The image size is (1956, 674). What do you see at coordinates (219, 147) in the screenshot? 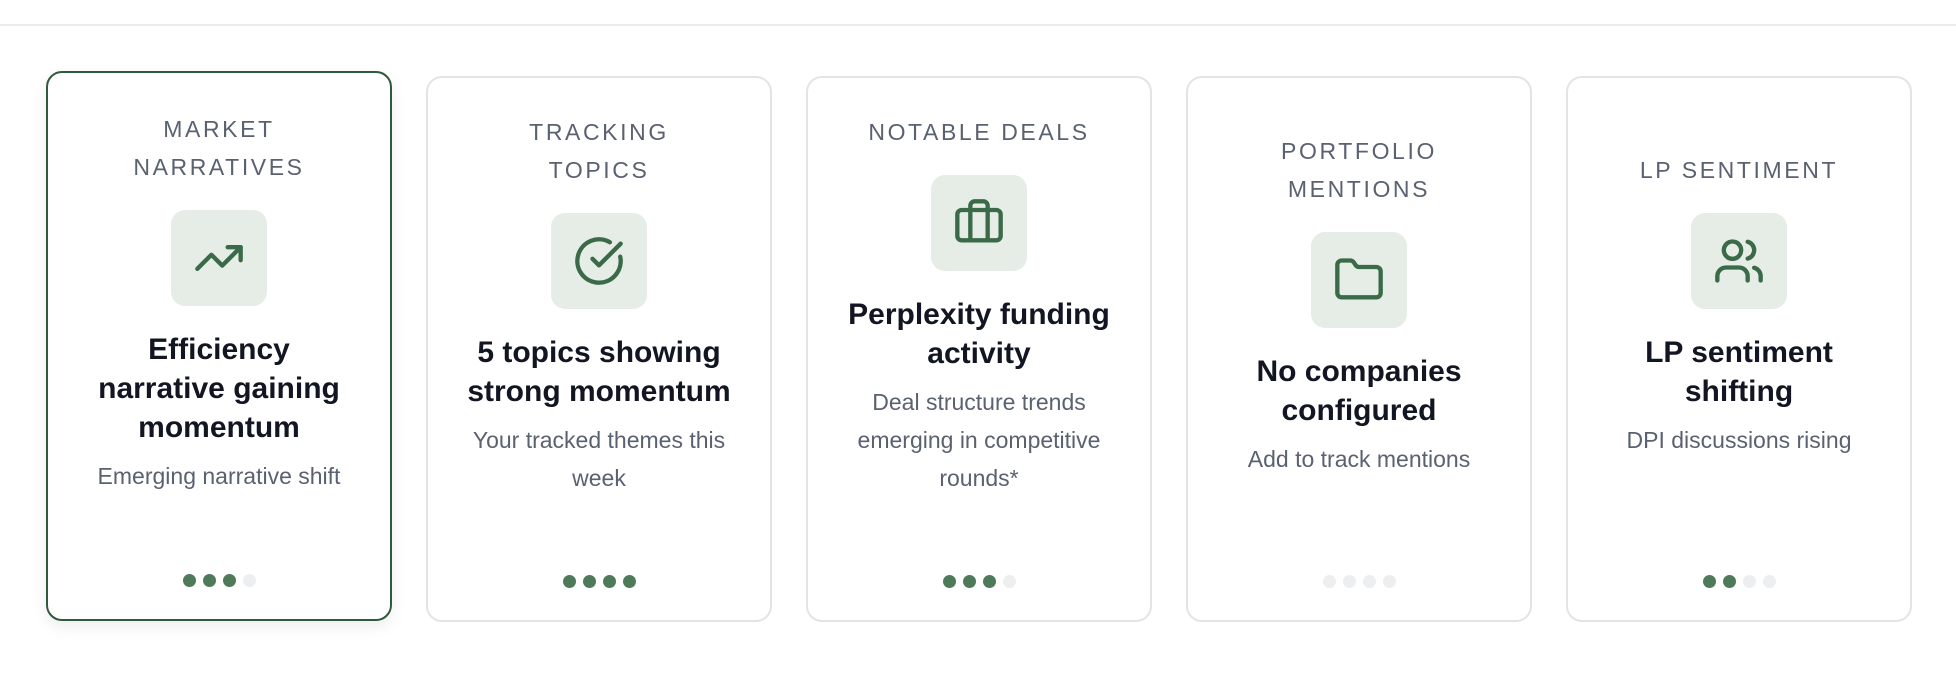
I see `card-label: MARKET NARRATIVES` at bounding box center [219, 147].